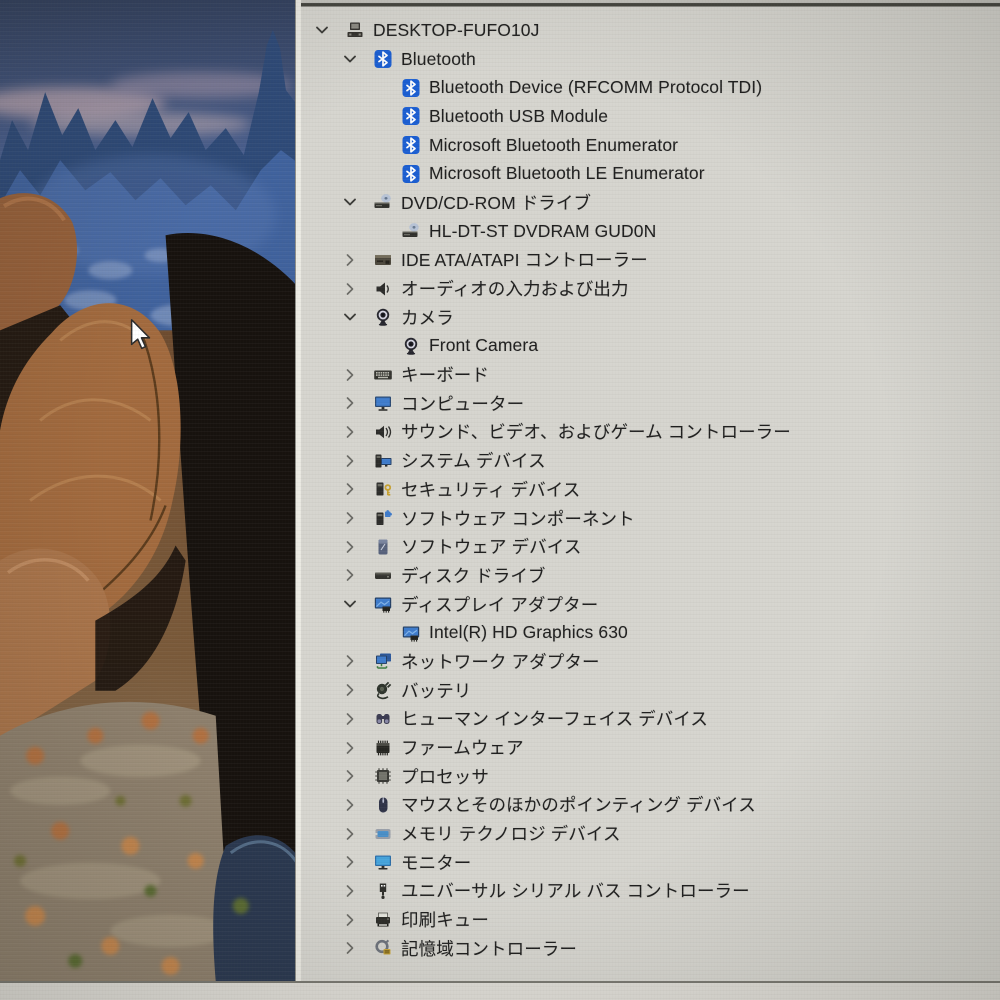 The width and height of the screenshot is (1000, 1000). What do you see at coordinates (500, 604) in the screenshot?
I see `tree-item-label: ディスプレイ アダプター` at bounding box center [500, 604].